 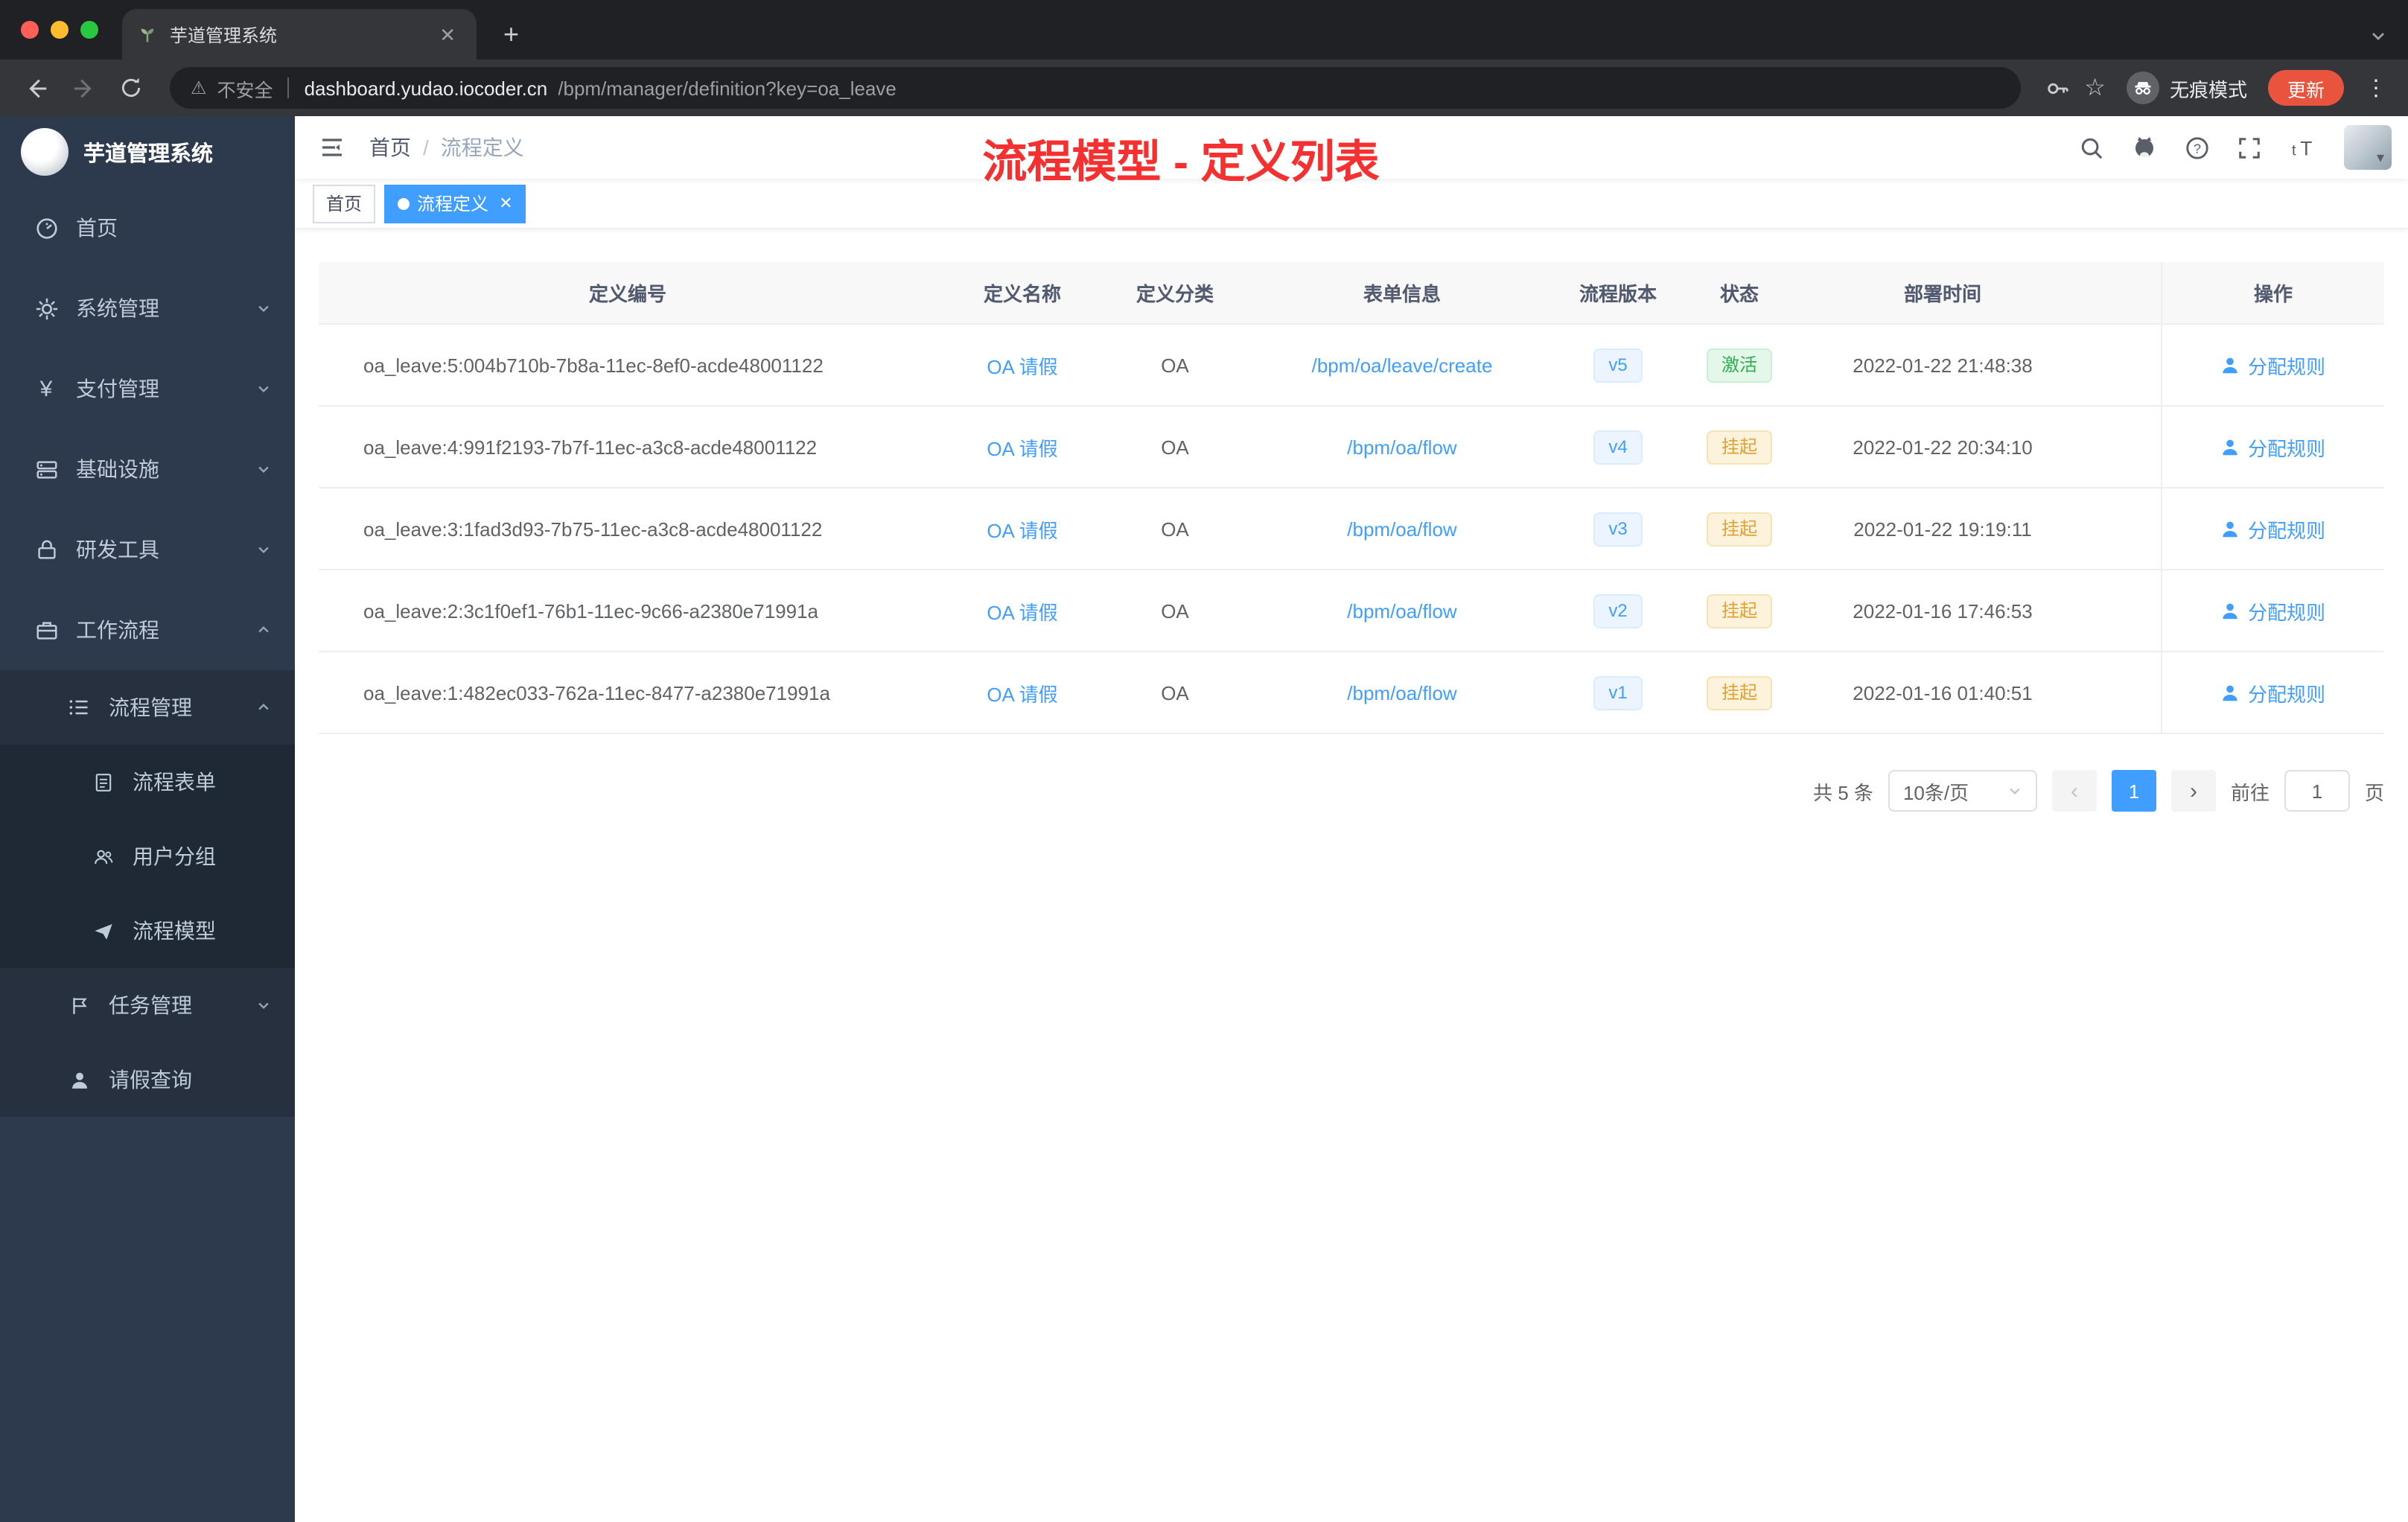 I want to click on devtools-lock-icon, so click(x=46, y=549).